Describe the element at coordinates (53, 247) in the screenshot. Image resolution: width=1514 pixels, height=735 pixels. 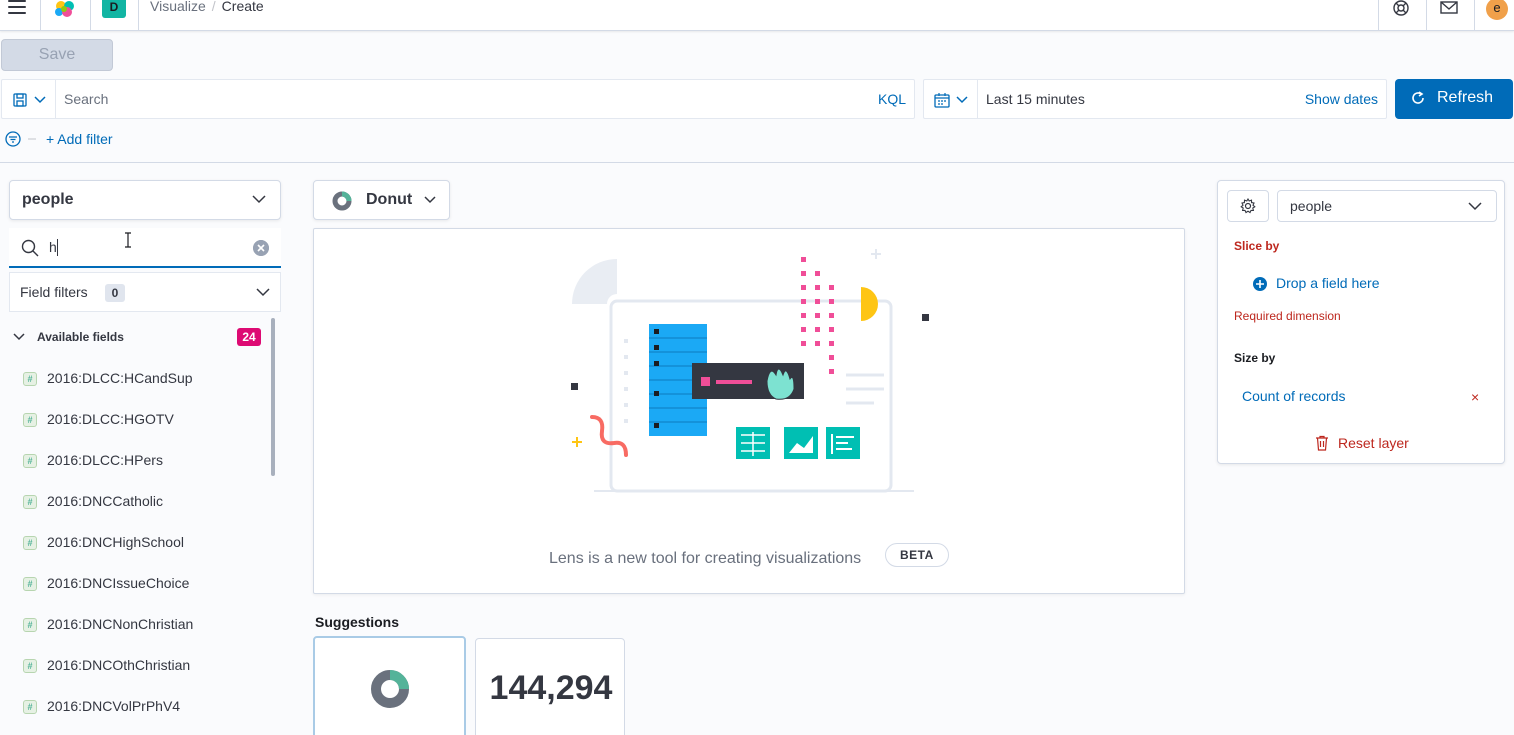
I see `field-search-value: h` at that location.